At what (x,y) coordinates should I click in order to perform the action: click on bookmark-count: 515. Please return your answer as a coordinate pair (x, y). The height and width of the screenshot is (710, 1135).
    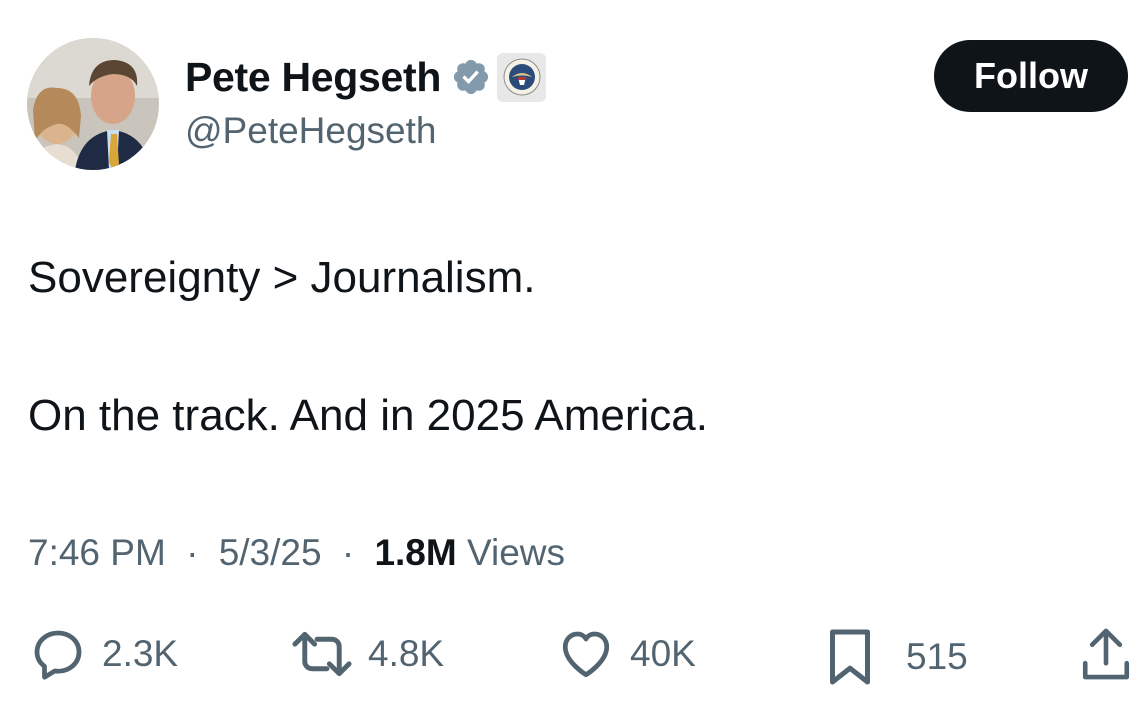
    Looking at the image, I should click on (937, 656).